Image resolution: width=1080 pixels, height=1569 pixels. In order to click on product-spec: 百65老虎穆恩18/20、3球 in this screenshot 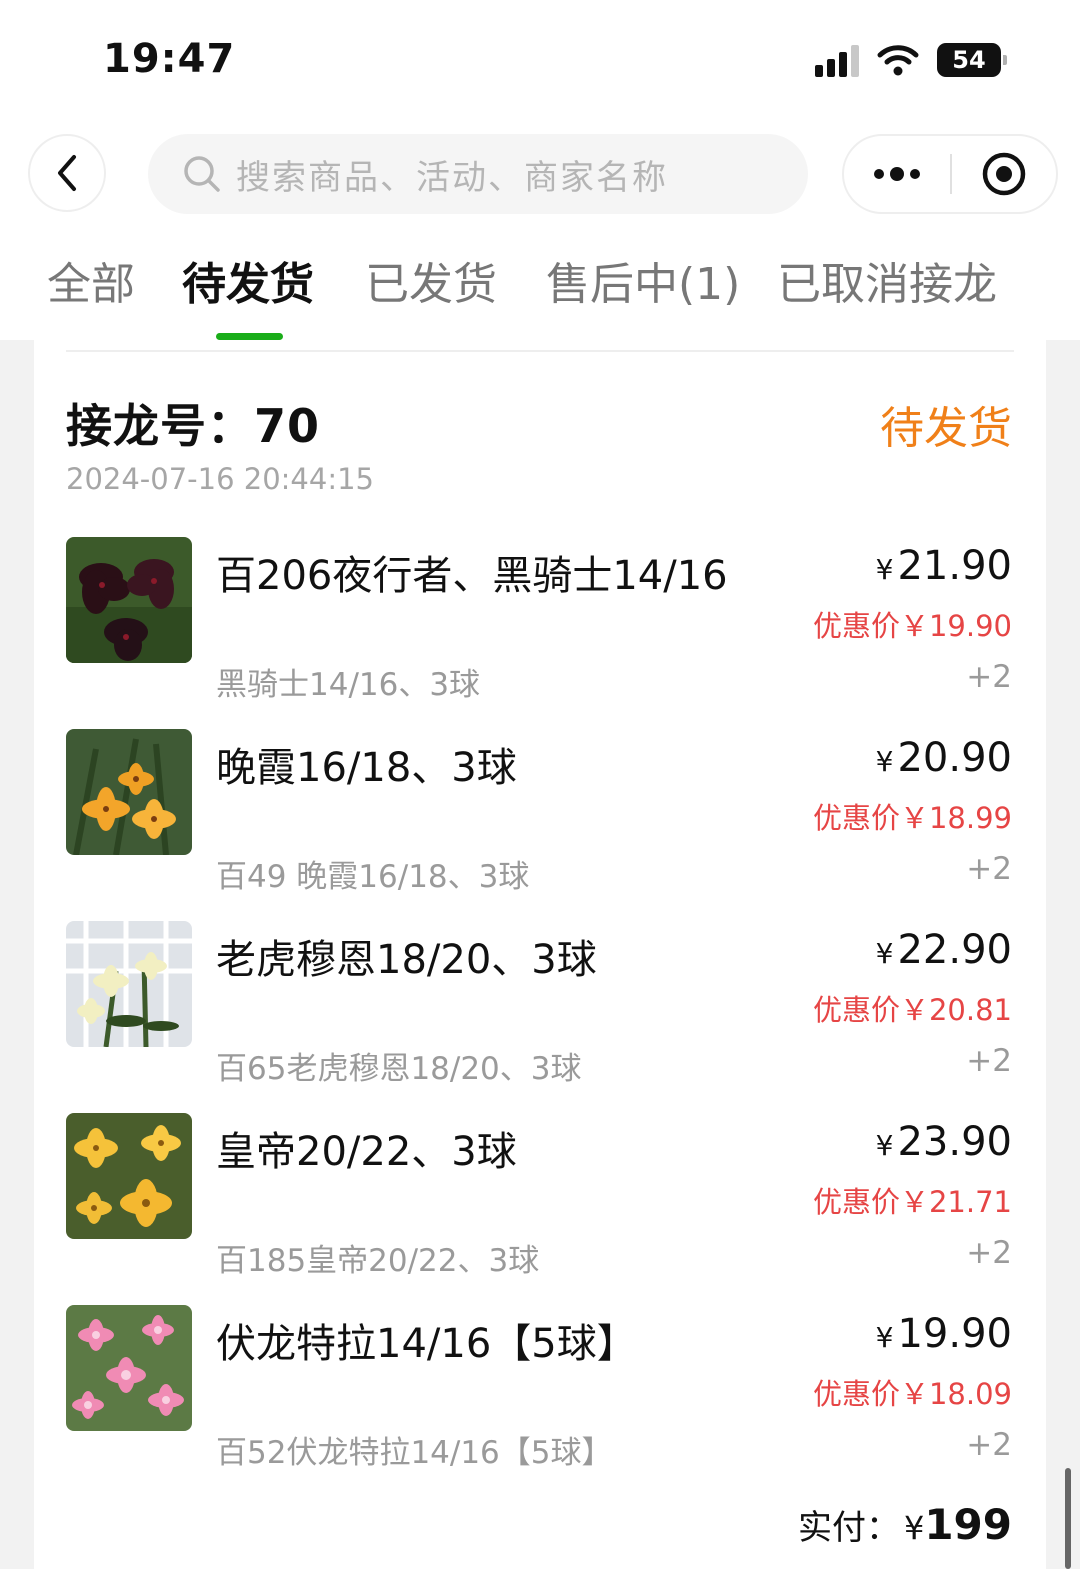, I will do `click(399, 1069)`.